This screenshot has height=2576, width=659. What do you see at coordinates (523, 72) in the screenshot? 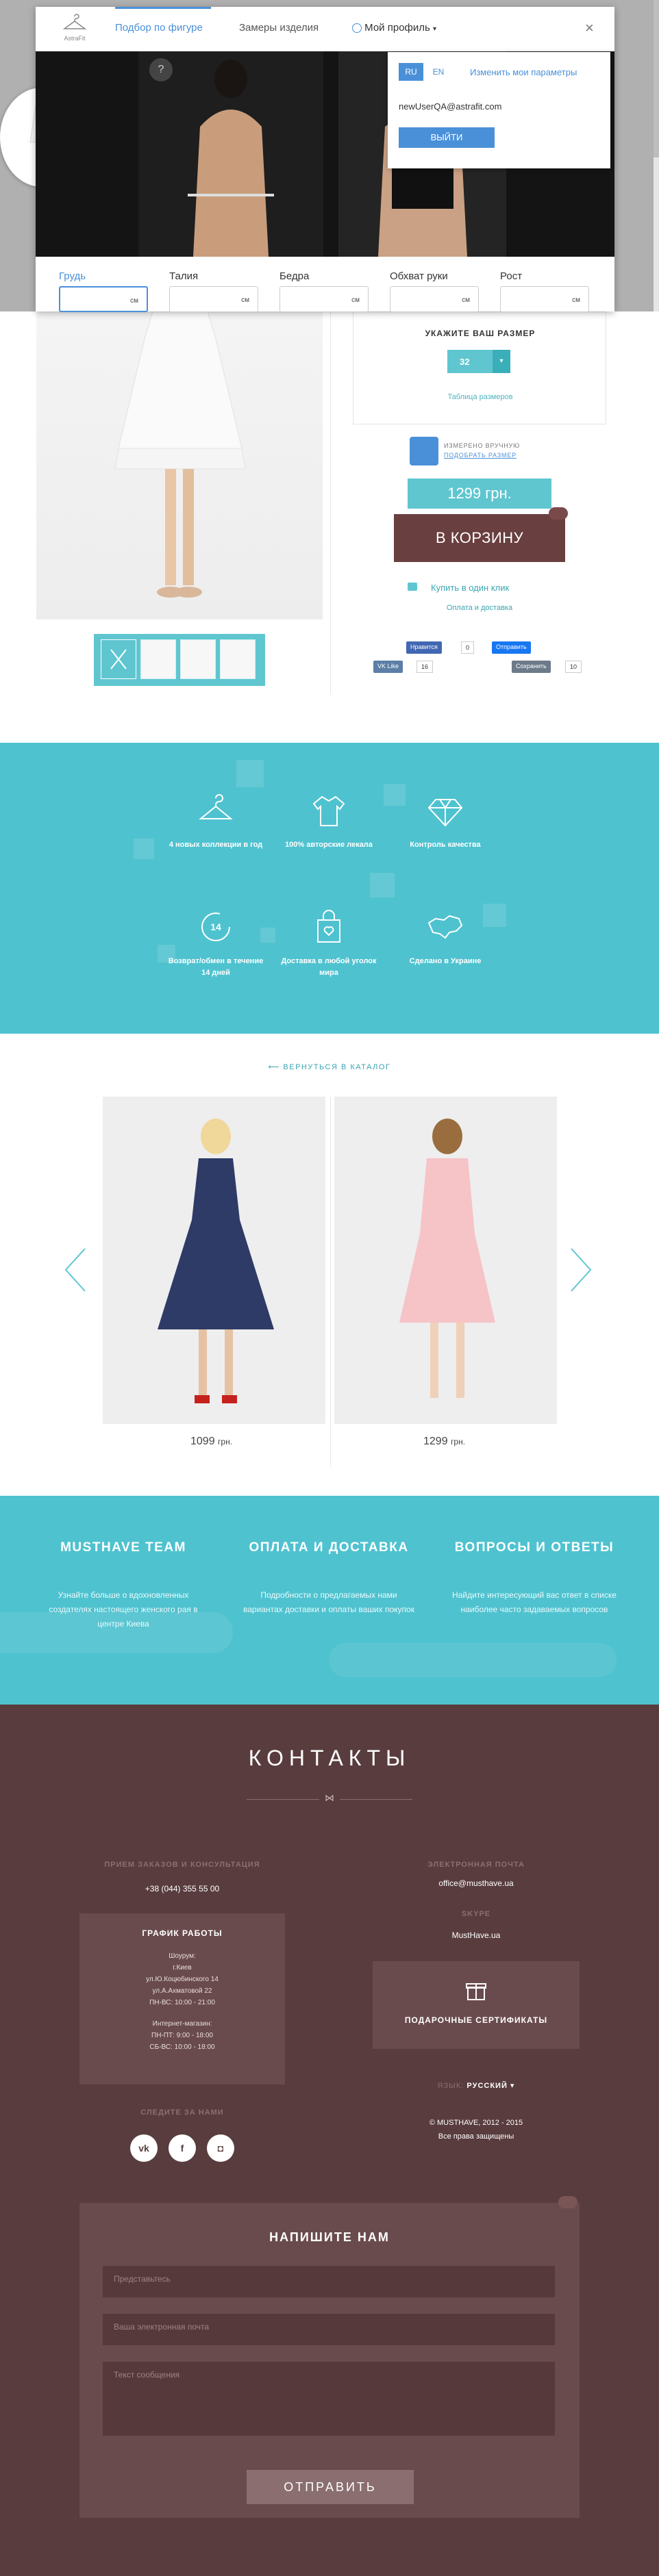
I see `change-params-link: Изменить мои параметры` at bounding box center [523, 72].